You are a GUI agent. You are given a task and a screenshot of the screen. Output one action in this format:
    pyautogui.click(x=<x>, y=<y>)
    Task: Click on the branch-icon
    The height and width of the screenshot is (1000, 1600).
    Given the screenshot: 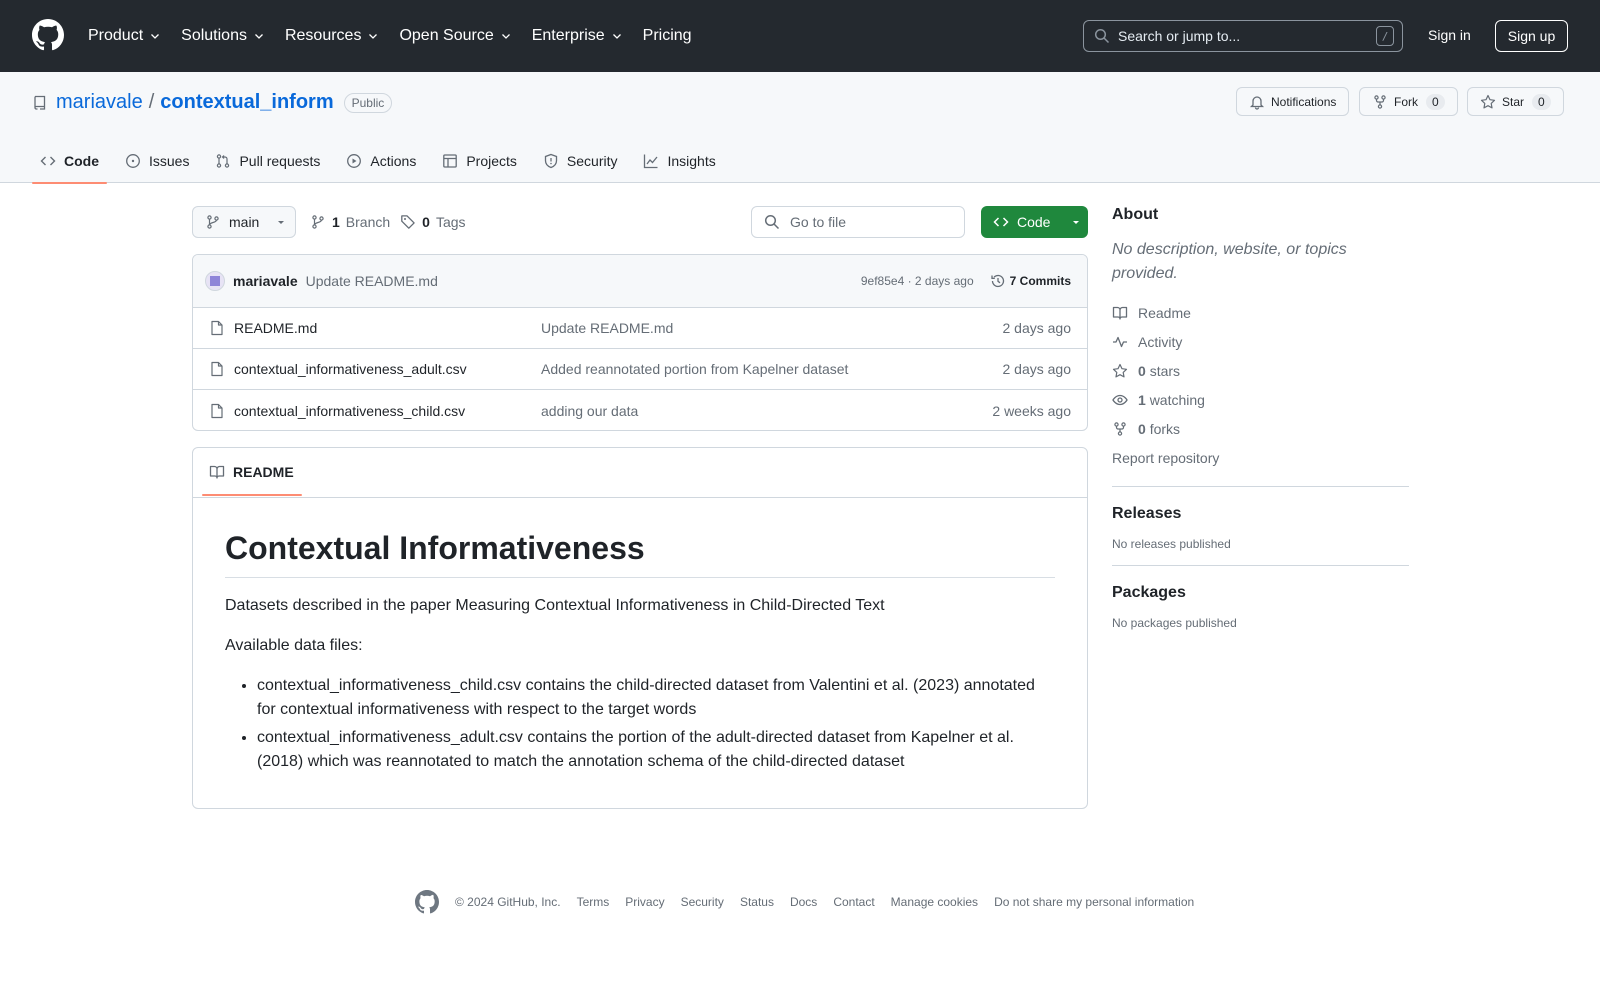 What is the action you would take?
    pyautogui.click(x=318, y=222)
    